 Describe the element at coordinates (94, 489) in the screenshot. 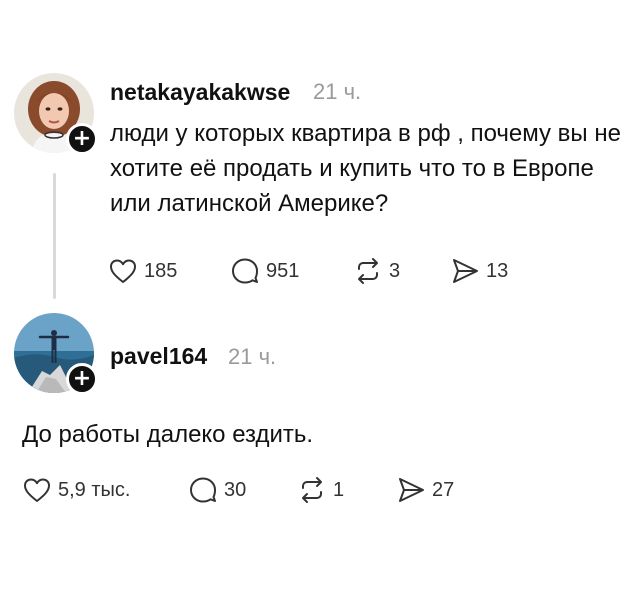

I see `like-count: 5,9 тыс.` at that location.